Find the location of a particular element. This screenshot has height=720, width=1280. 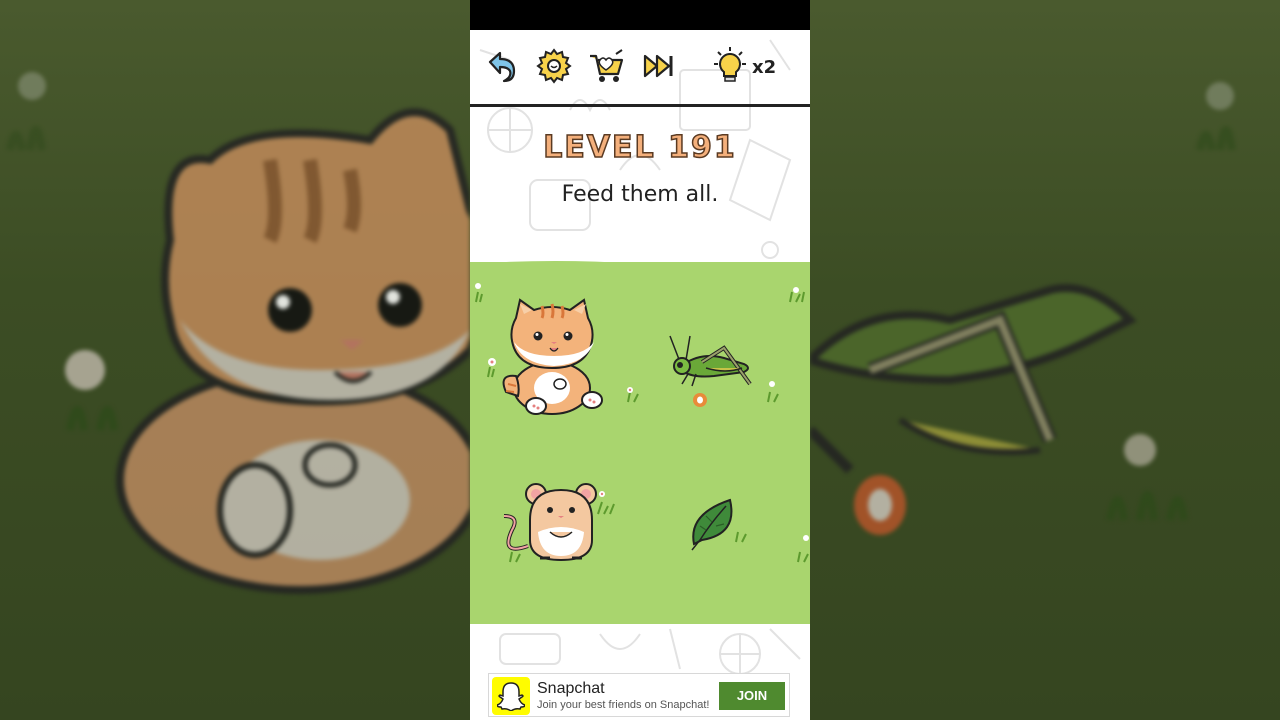

settings-button is located at coordinates (554, 66).